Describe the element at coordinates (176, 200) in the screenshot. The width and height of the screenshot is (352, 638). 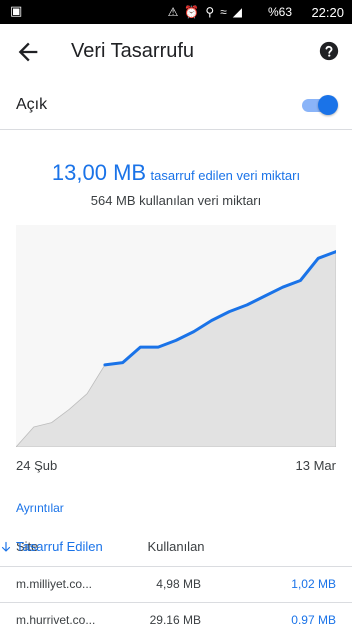
I see `used-summary: 564 MB kullanılan veri miktarı` at that location.